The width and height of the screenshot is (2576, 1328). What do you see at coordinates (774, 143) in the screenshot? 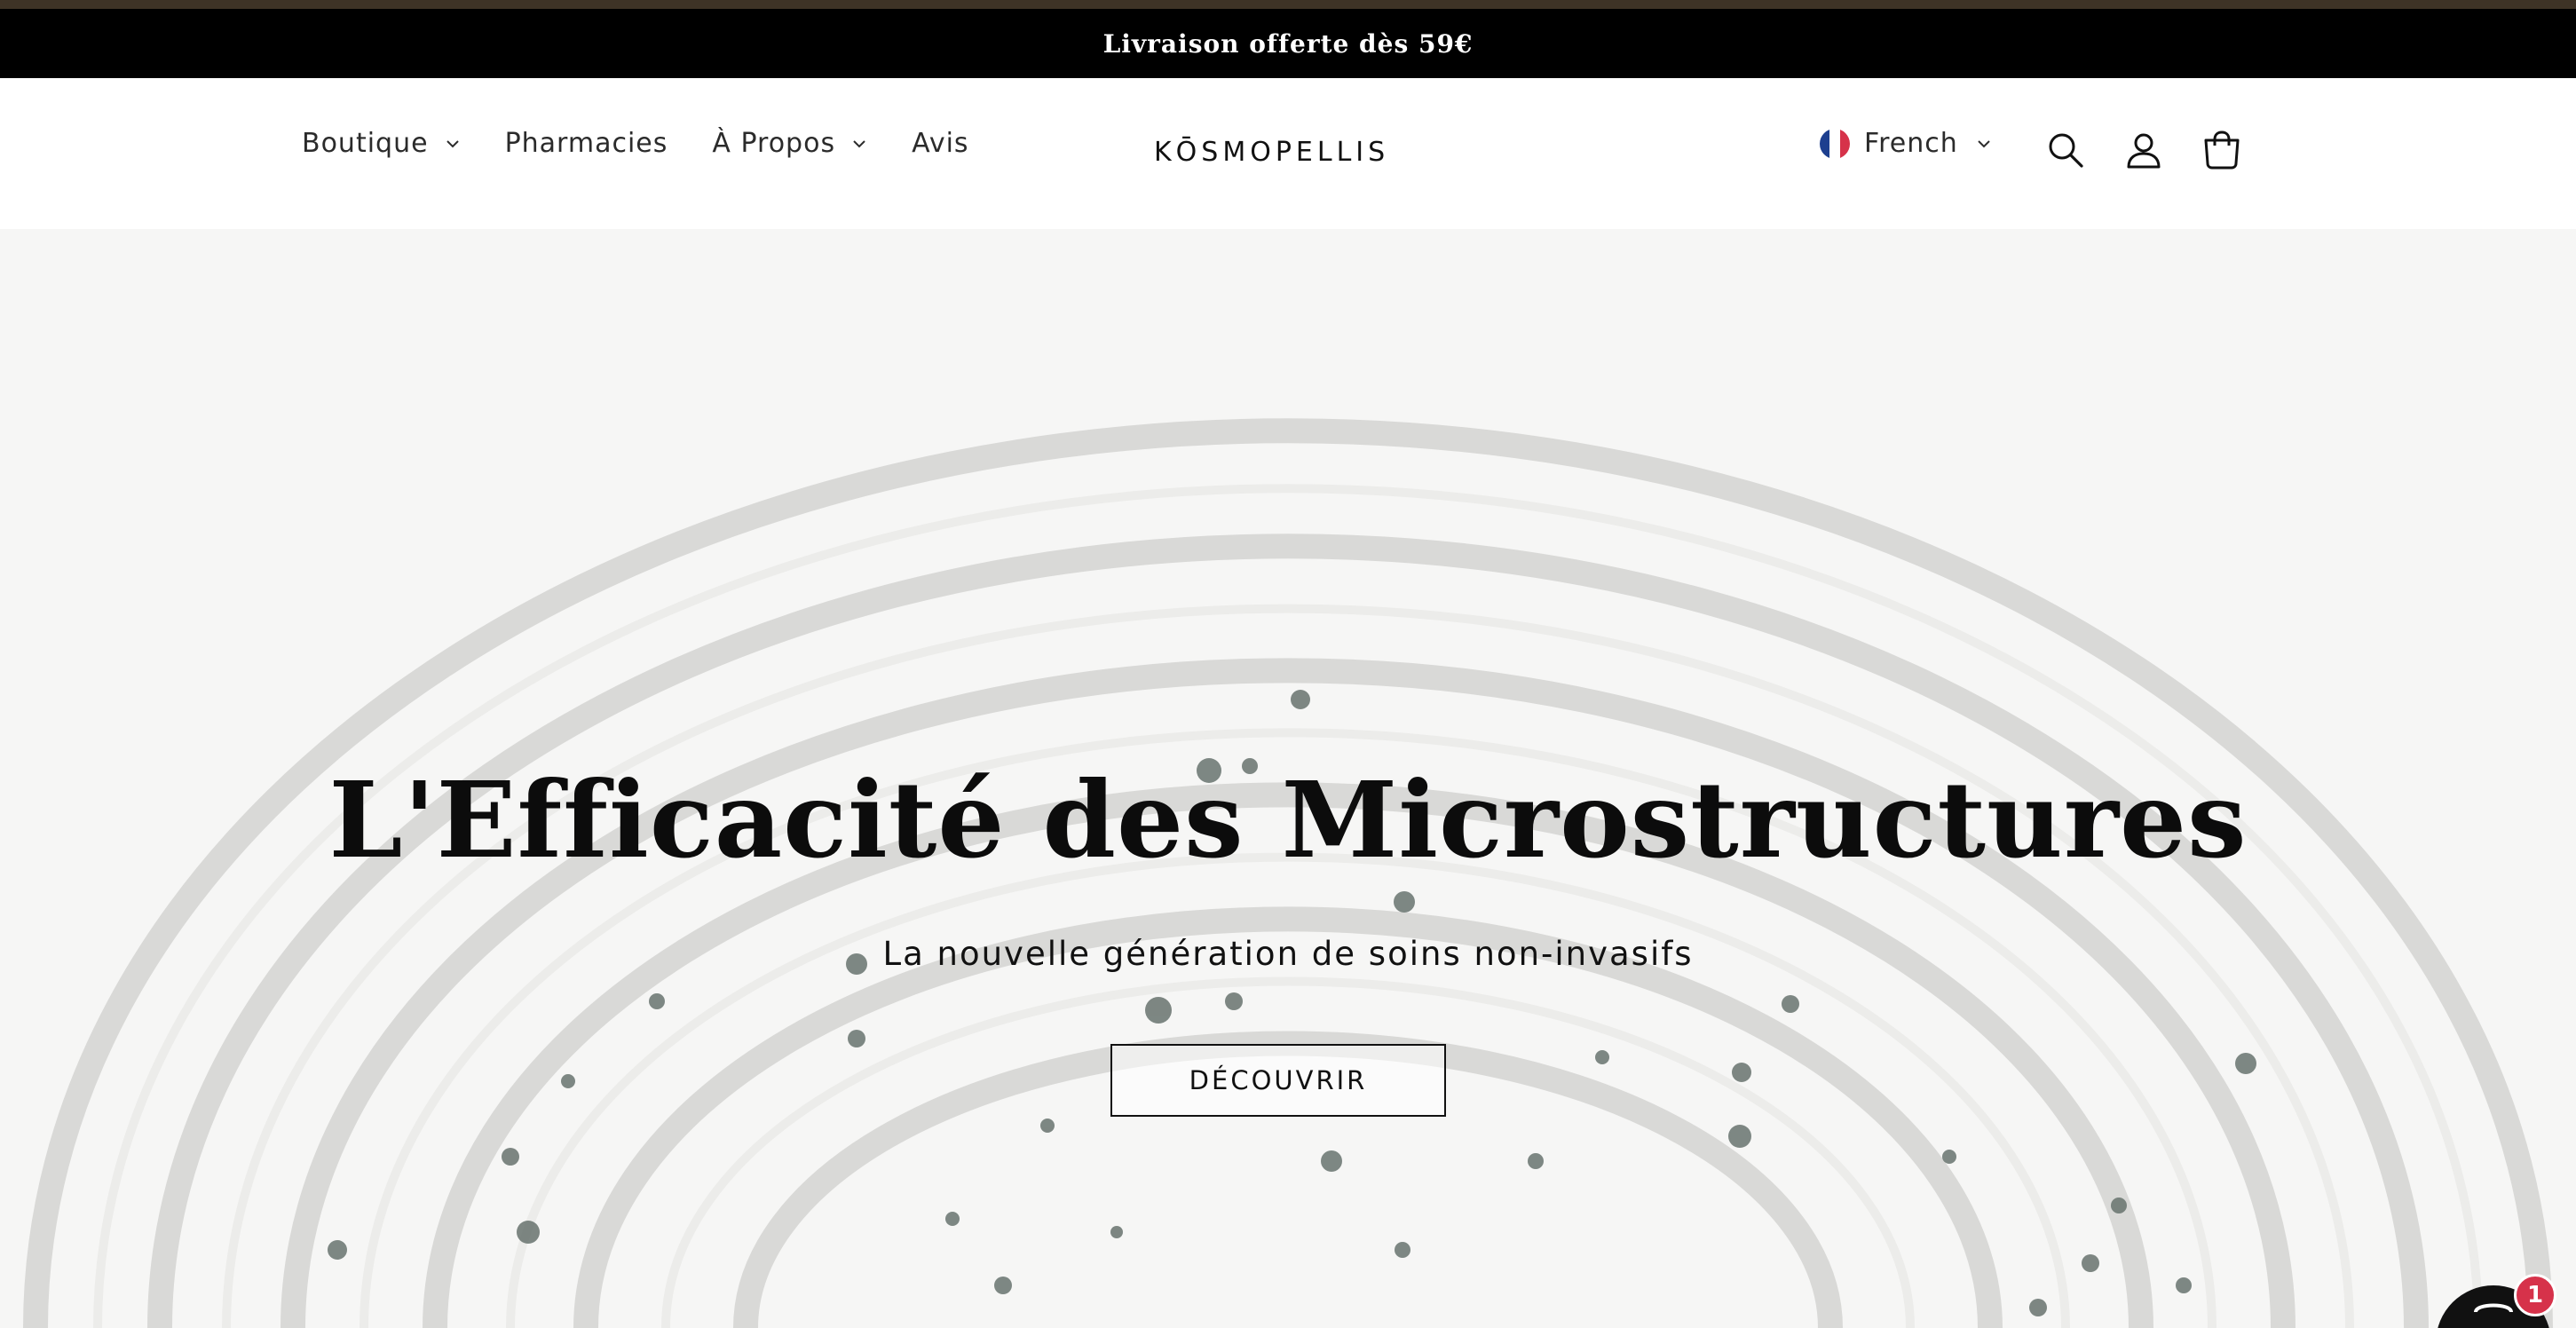
I see `nav-item-label: À Propos` at bounding box center [774, 143].